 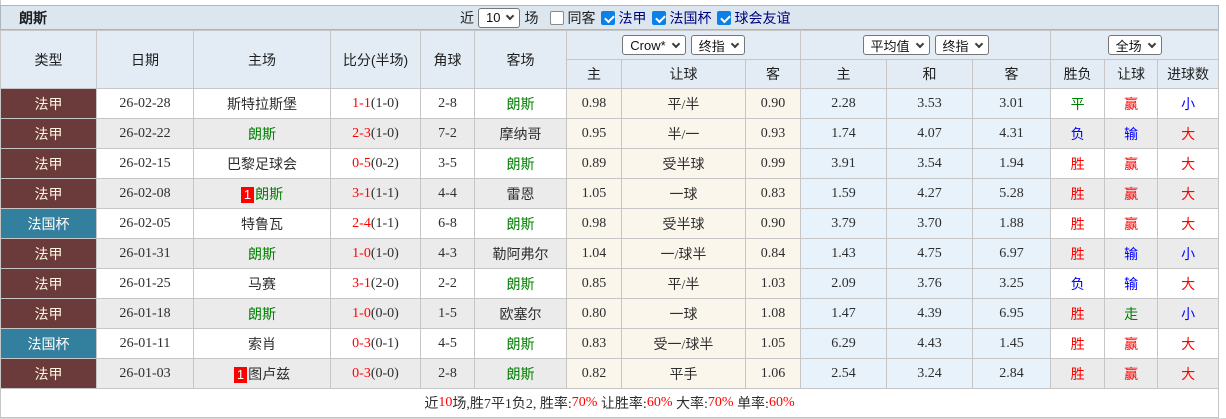 What do you see at coordinates (48, 223) in the screenshot?
I see `competition-type: 法国杯` at bounding box center [48, 223].